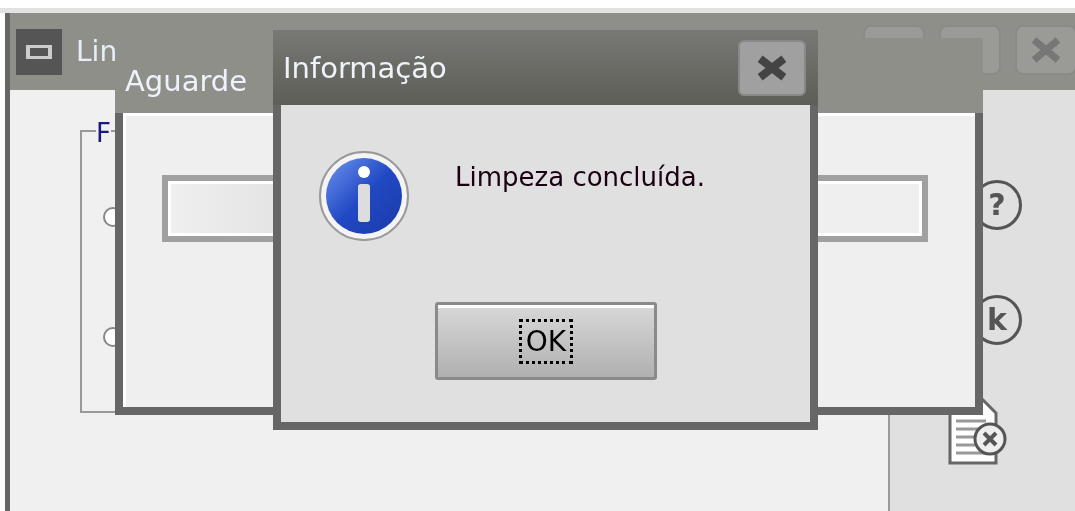 The width and height of the screenshot is (1075, 511). Describe the element at coordinates (365, 68) in the screenshot. I see `dialog-title: Informação` at that location.